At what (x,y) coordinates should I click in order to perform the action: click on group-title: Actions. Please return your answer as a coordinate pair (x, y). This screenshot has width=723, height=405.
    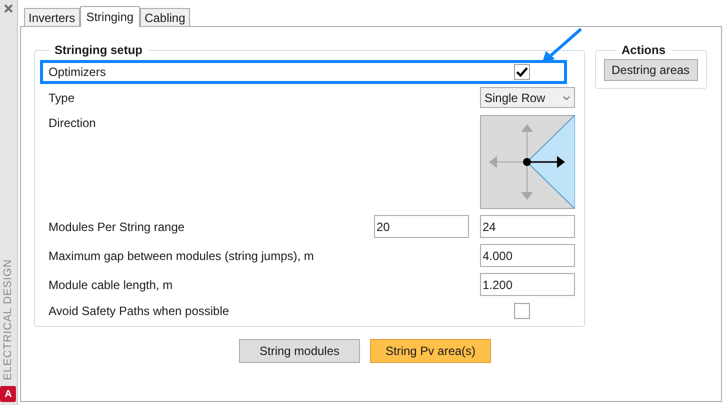
    Looking at the image, I should click on (643, 50).